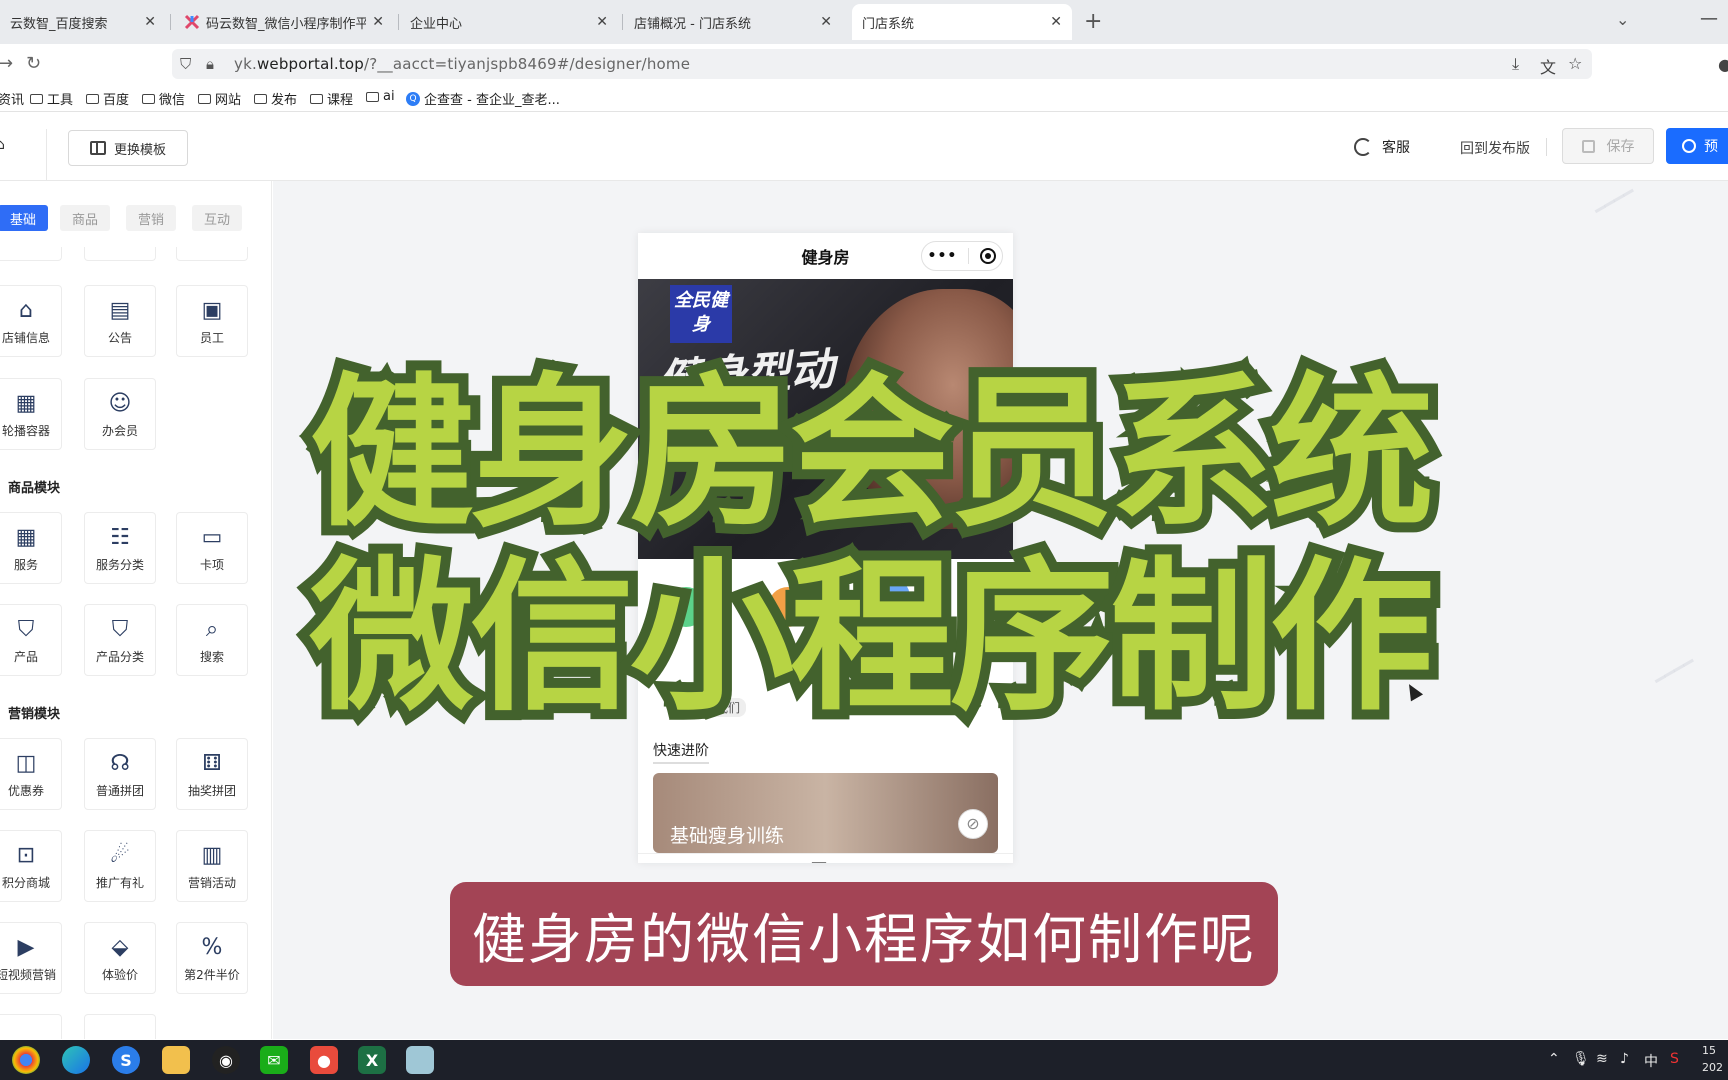 The image size is (1728, 1080). I want to click on ime-indicator: 中, so click(1651, 1061).